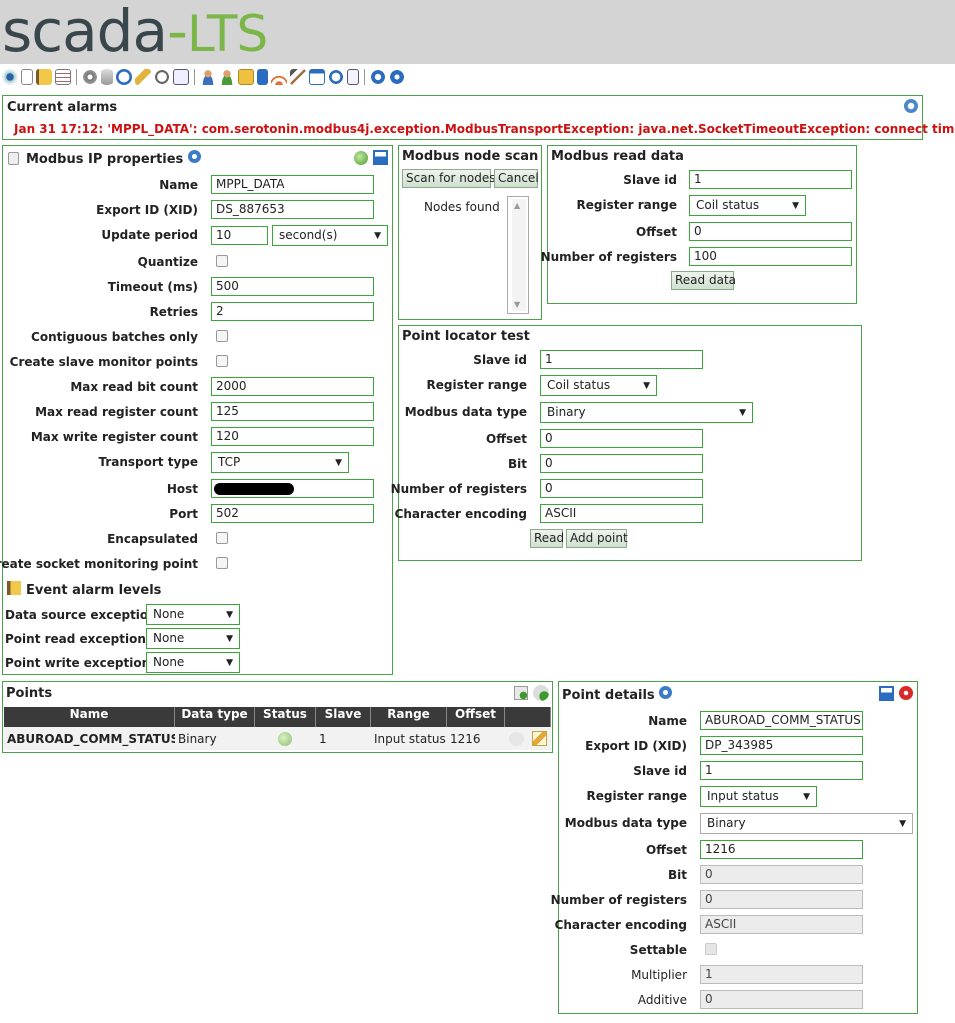 The width and height of the screenshot is (955, 1023). What do you see at coordinates (89, 717) in the screenshot?
I see `column-header-name: Name` at bounding box center [89, 717].